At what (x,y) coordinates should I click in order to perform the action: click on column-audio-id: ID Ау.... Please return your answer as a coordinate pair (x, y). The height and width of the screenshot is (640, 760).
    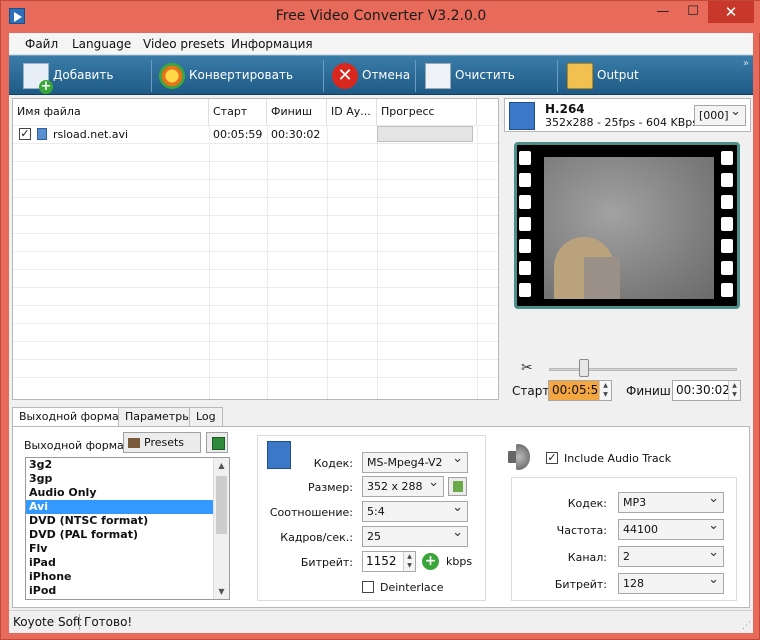
    Looking at the image, I should click on (352, 112).